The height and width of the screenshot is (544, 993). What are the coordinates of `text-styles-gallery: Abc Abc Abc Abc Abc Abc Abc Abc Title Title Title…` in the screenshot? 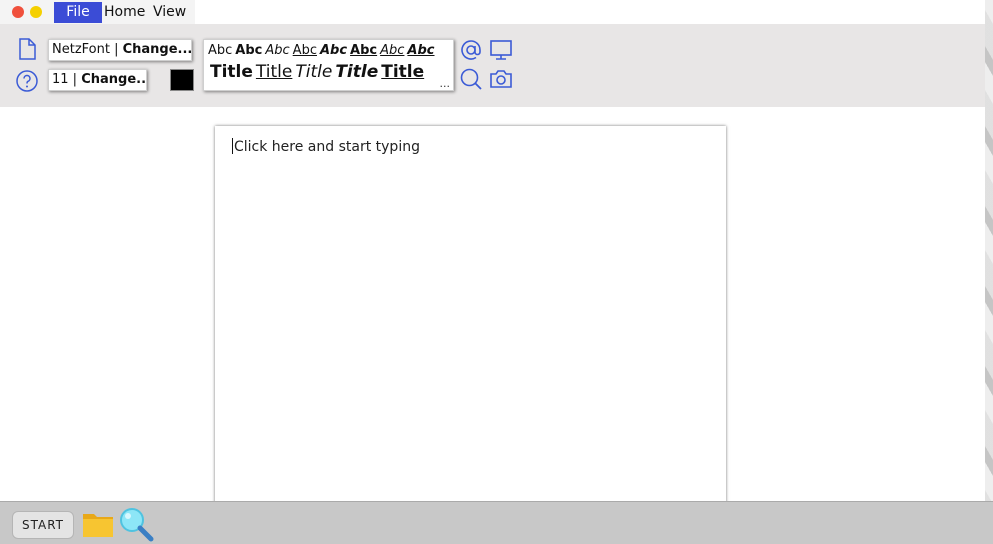 It's located at (328, 65).